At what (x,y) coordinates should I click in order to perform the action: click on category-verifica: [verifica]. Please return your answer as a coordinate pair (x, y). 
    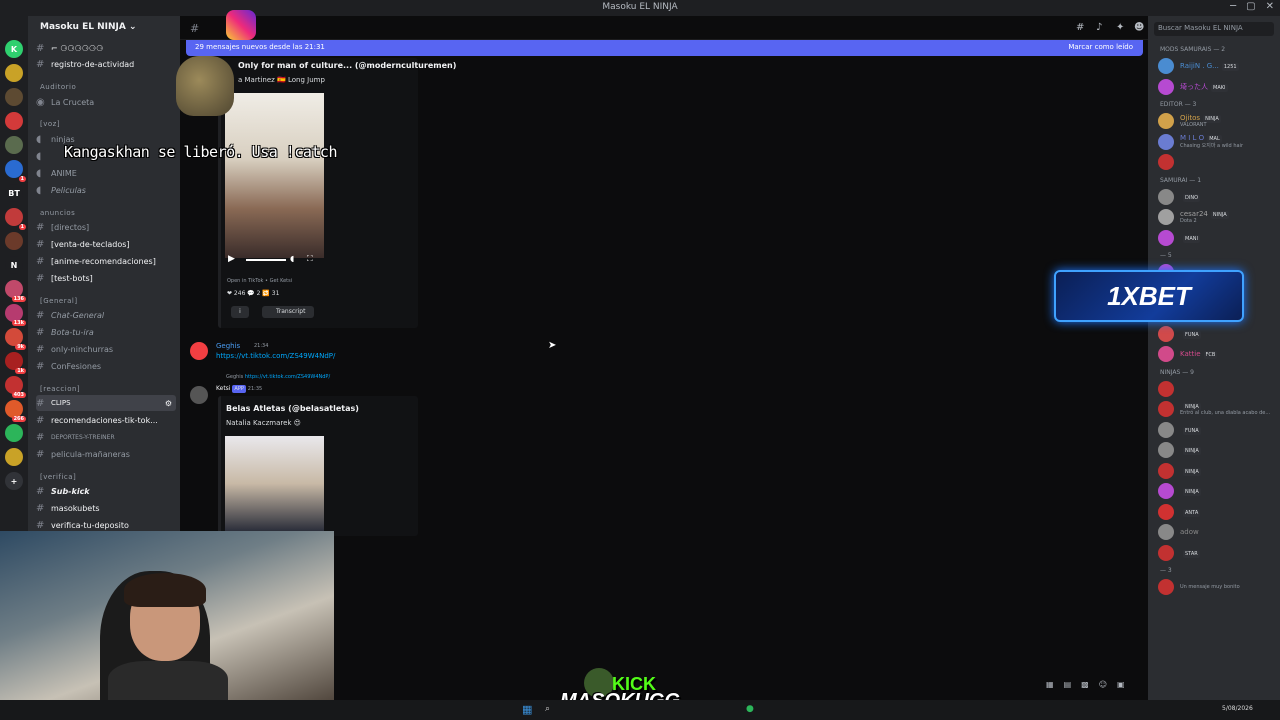
    Looking at the image, I should click on (58, 477).